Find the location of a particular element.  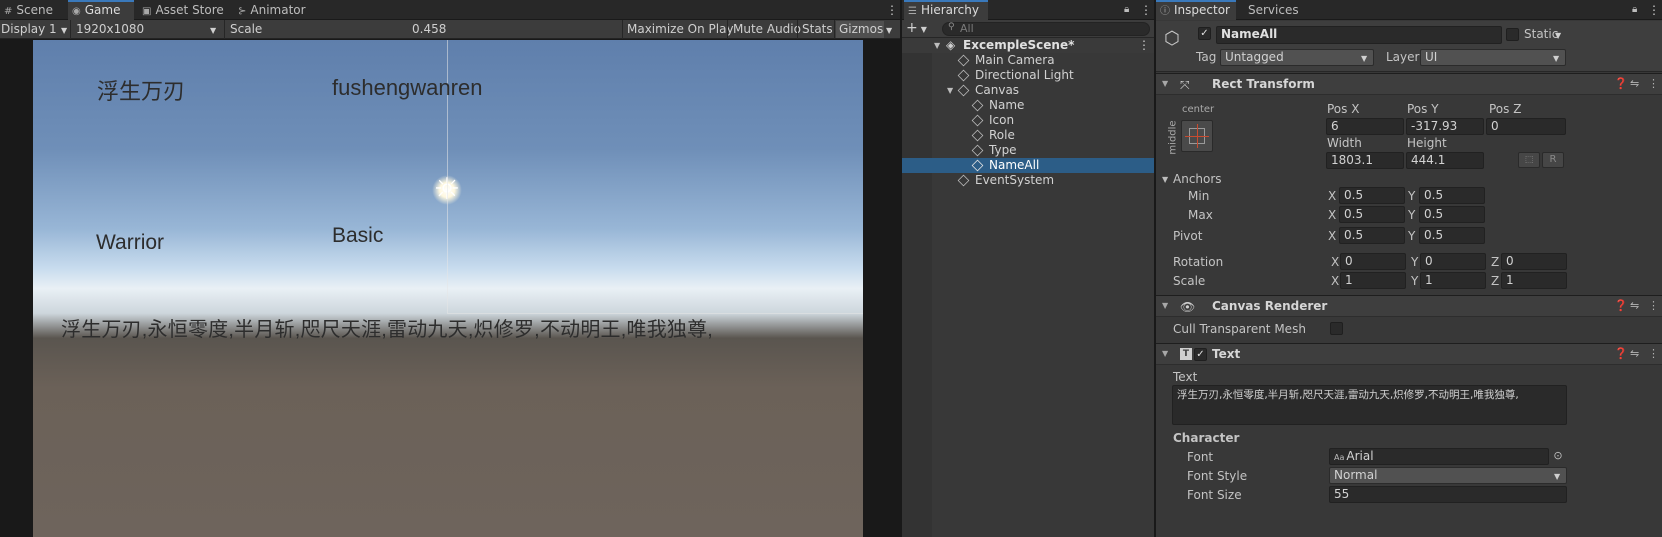

hierarchy-item: Directional Light is located at coordinates (1028, 75).